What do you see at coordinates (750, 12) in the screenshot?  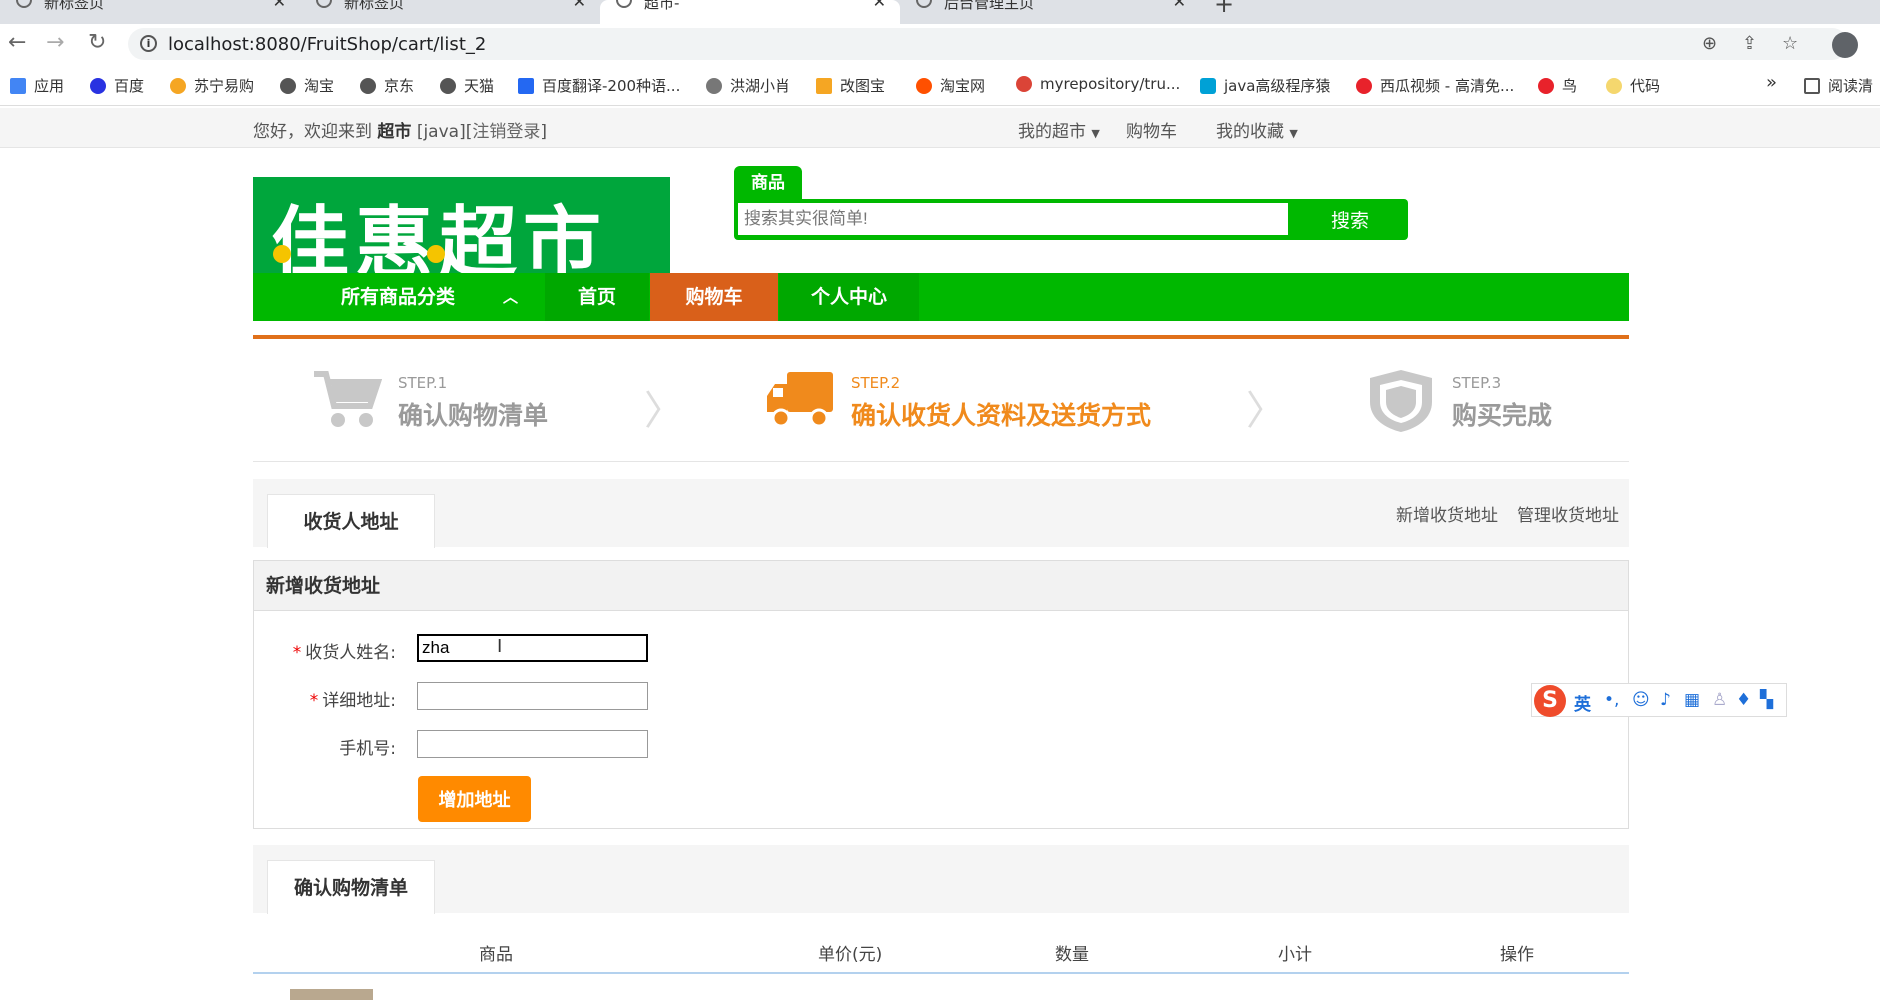 I see `browser-tab-active: 超市- ✕` at bounding box center [750, 12].